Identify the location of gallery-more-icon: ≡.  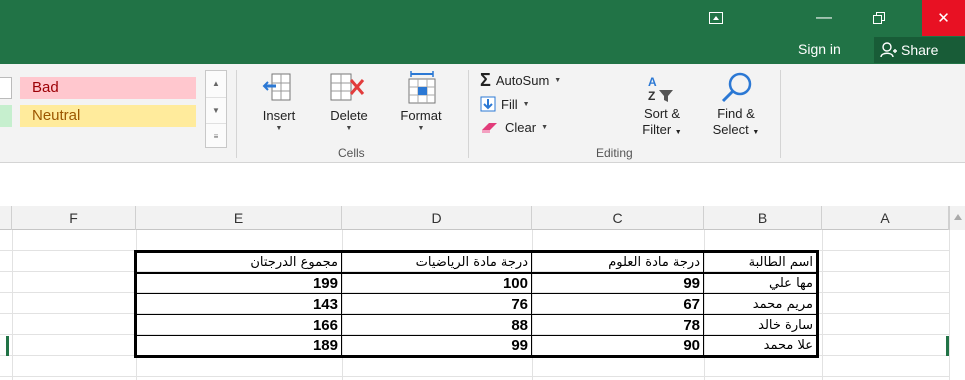
(216, 136).